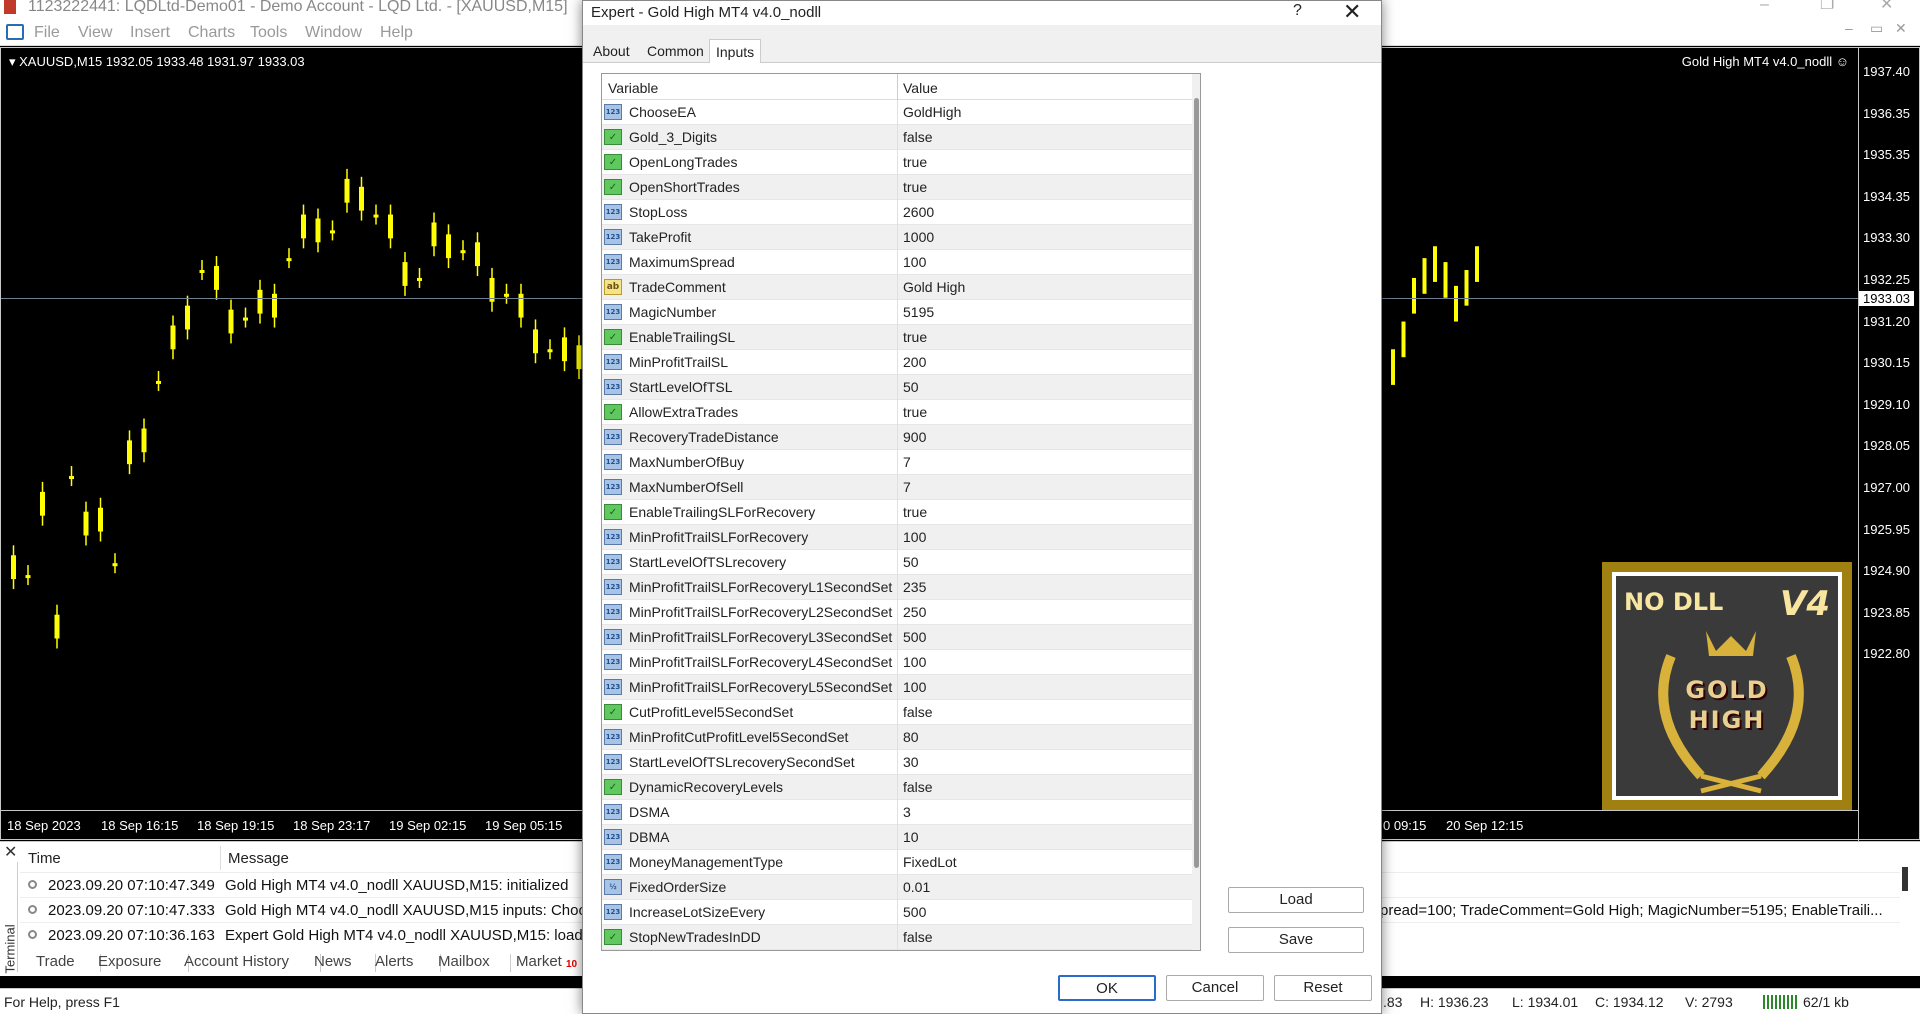 This screenshot has width=1920, height=1014. I want to click on menu-window: Window, so click(333, 33).